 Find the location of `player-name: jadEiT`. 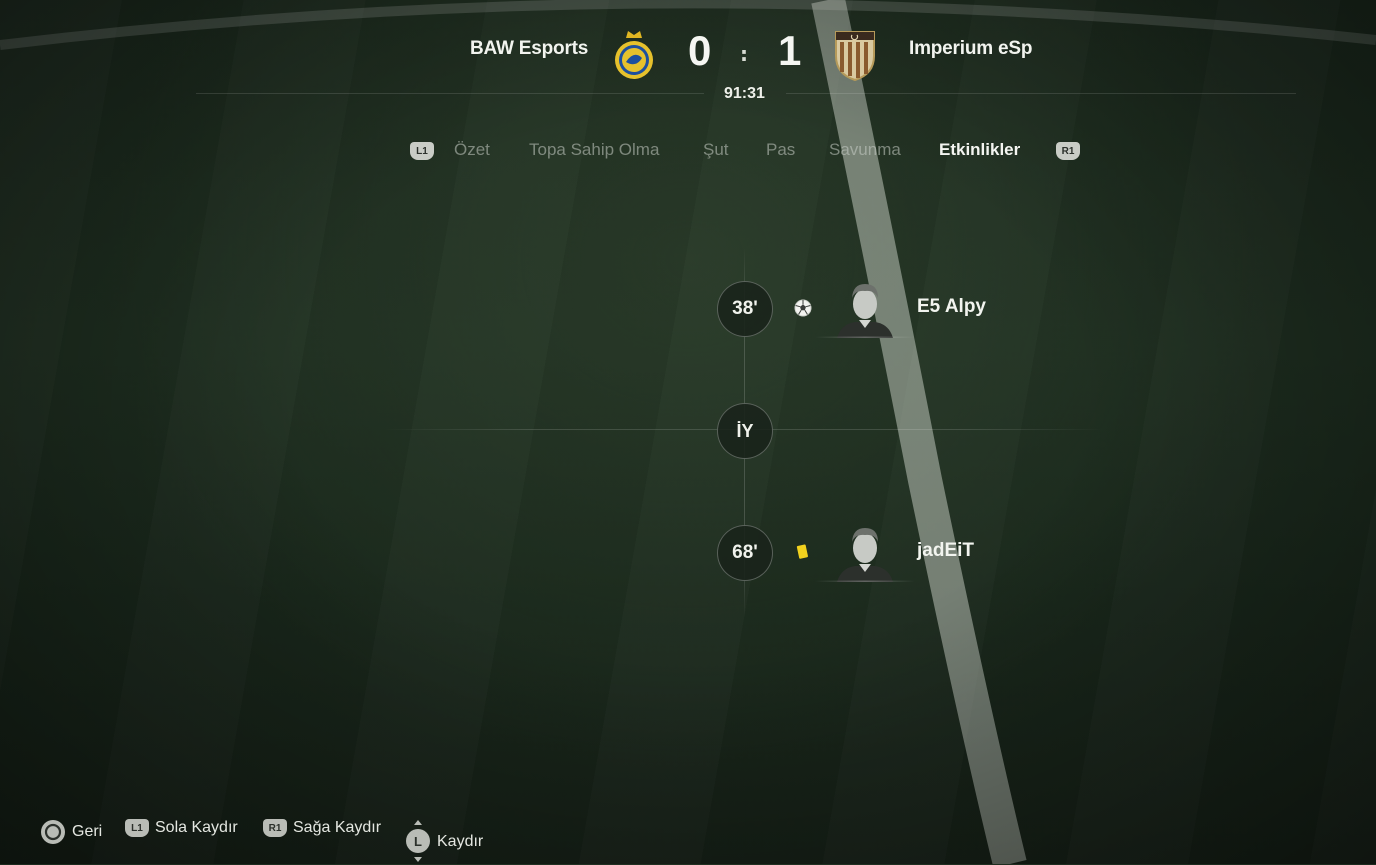

player-name: jadEiT is located at coordinates (946, 550).